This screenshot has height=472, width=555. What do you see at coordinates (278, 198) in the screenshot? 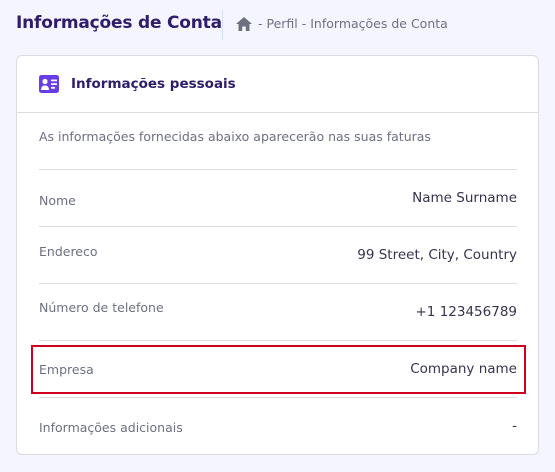
I see `info-row-name: Nome Name Surname` at bounding box center [278, 198].